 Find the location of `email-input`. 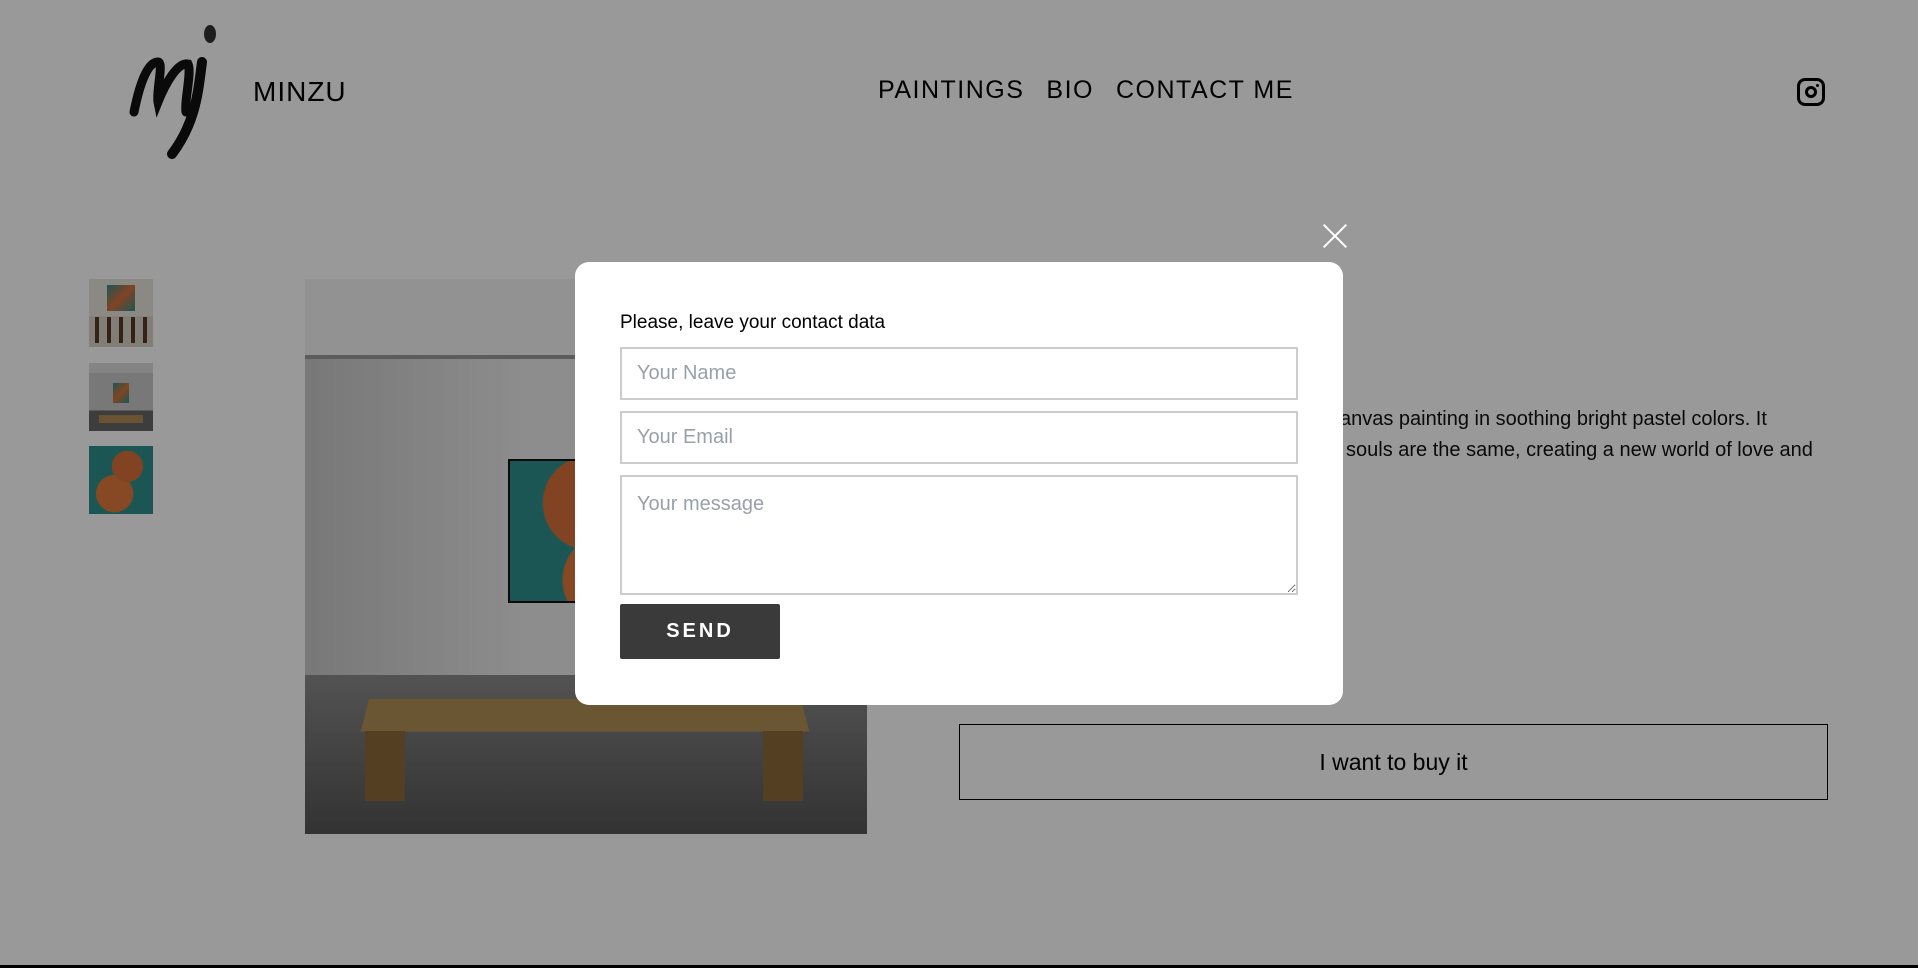

email-input is located at coordinates (959, 437).